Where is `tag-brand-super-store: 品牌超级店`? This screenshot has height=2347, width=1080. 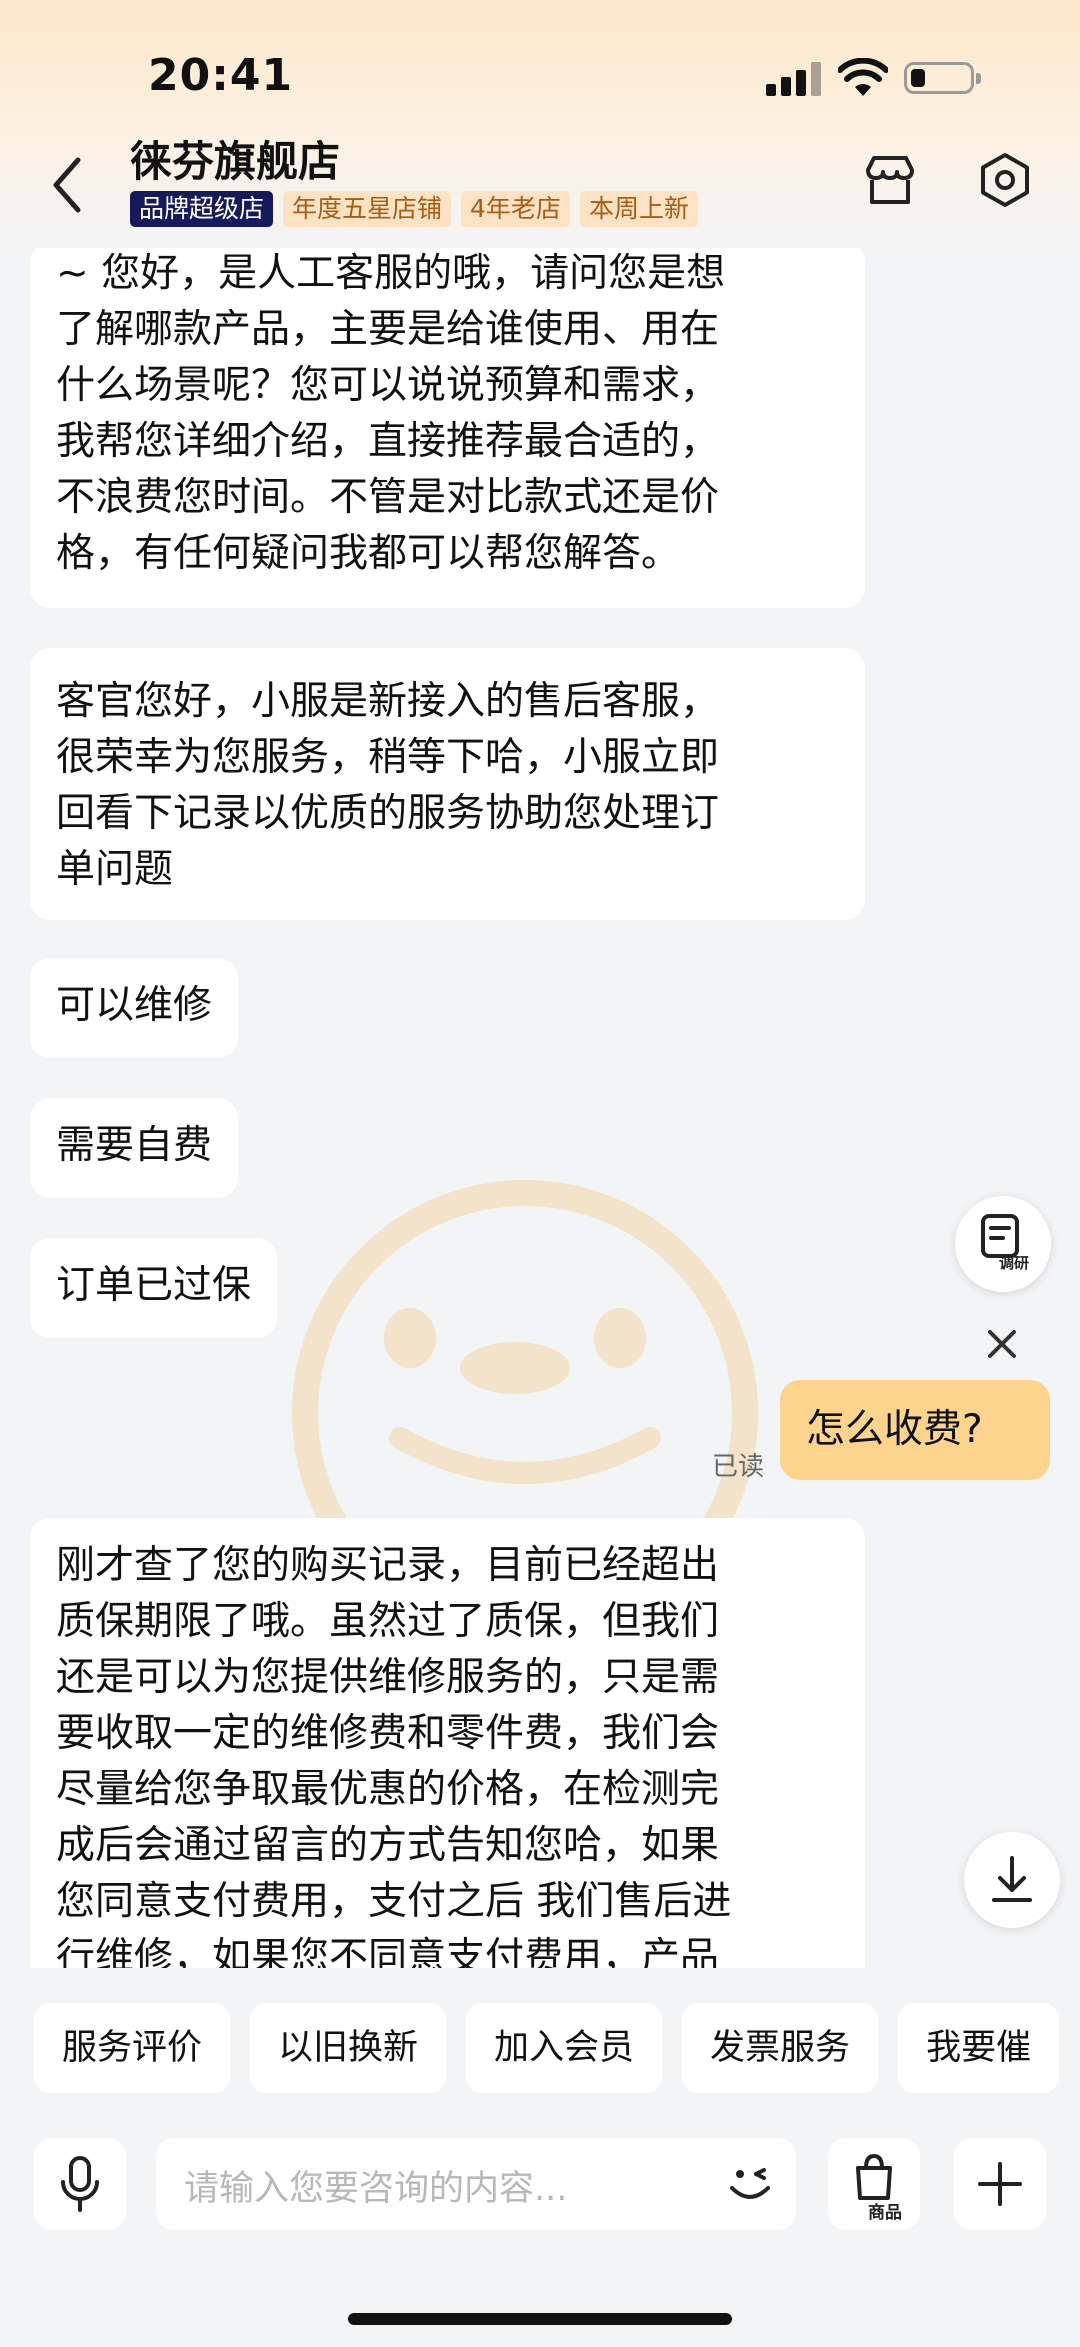 tag-brand-super-store: 品牌超级店 is located at coordinates (202, 209).